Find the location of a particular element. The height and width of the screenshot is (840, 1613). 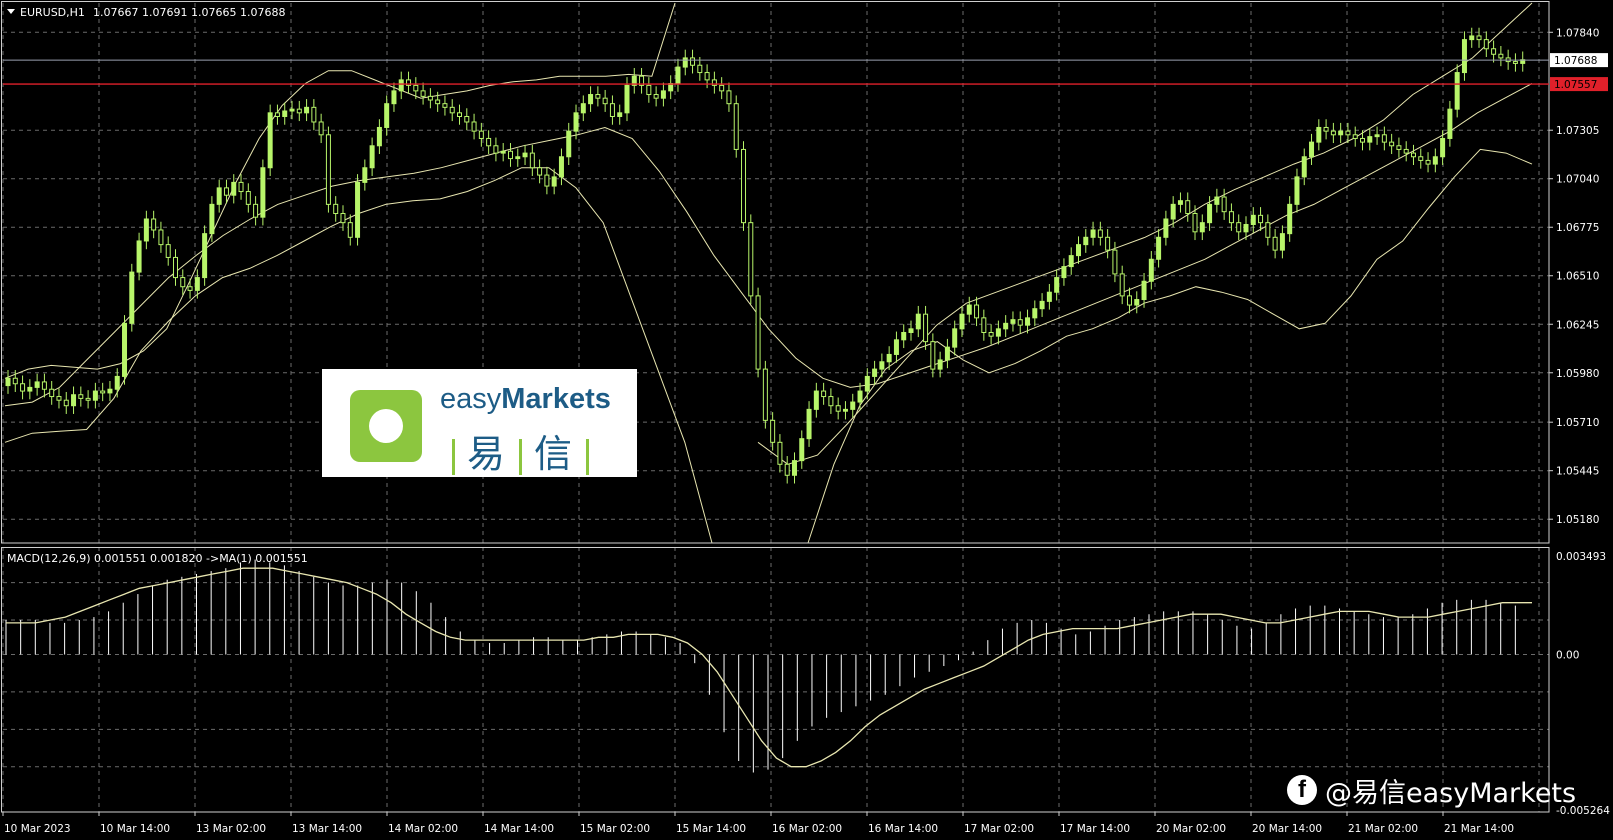

time-axis-label: 10 Mar 14:00 is located at coordinates (135, 829).